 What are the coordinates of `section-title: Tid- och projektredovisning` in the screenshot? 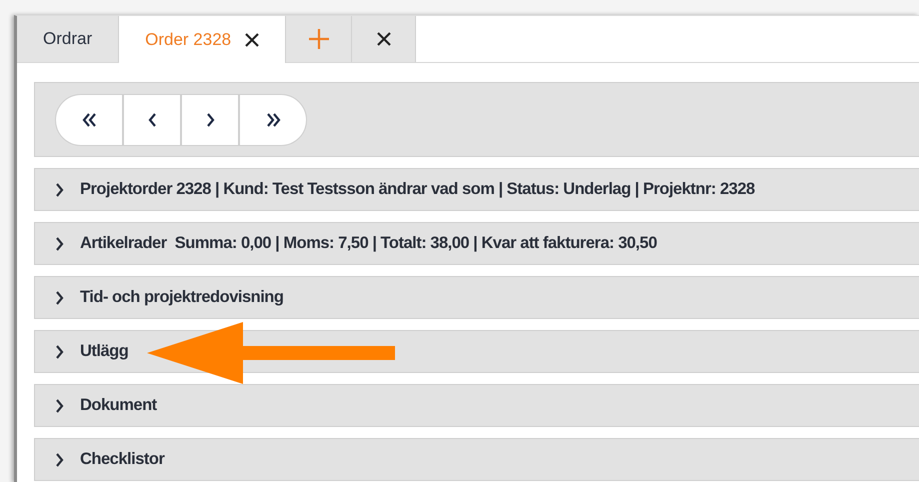 It's located at (182, 297).